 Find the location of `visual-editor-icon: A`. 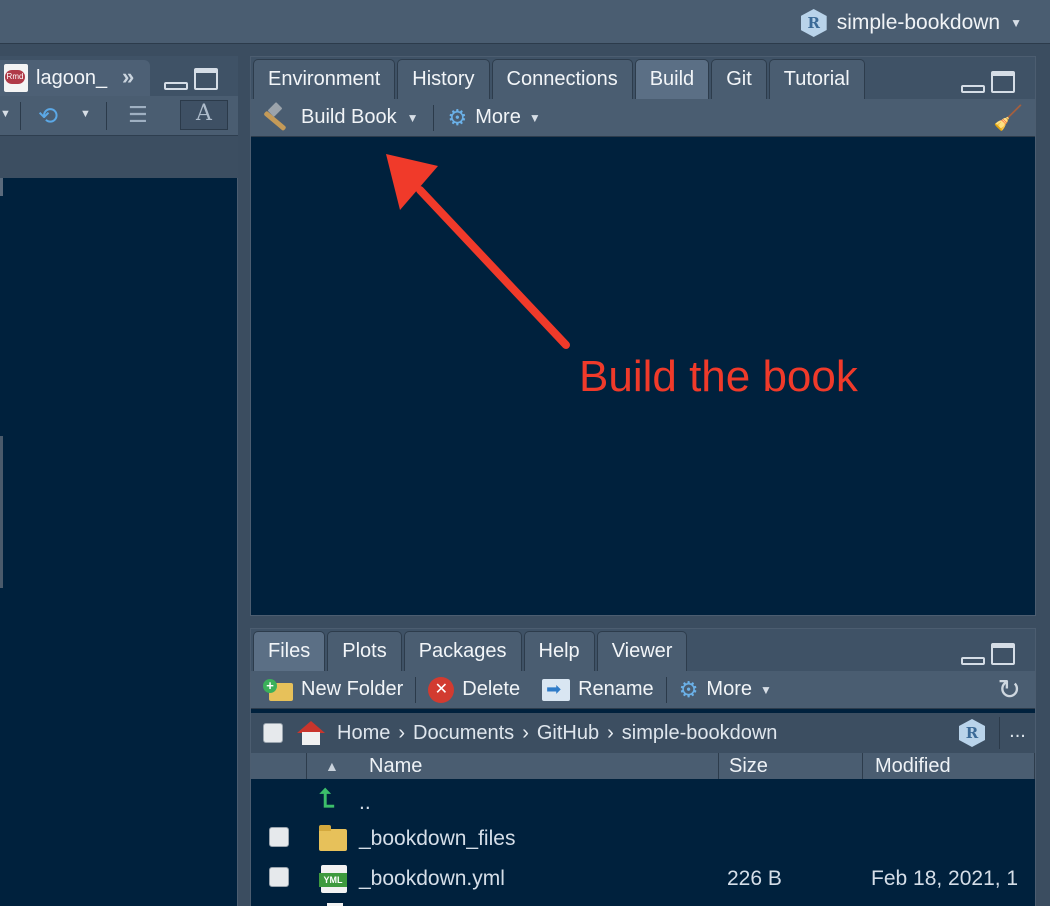

visual-editor-icon: A is located at coordinates (204, 115).